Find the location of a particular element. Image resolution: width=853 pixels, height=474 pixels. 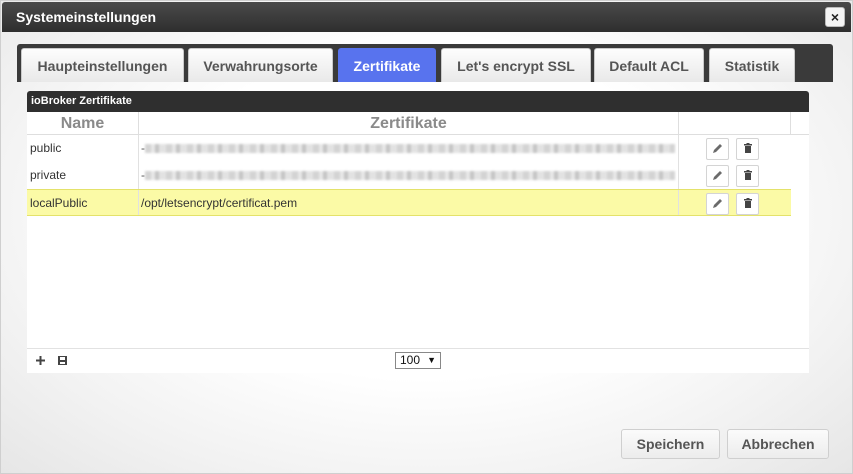

column-header-name: Name is located at coordinates (83, 123).